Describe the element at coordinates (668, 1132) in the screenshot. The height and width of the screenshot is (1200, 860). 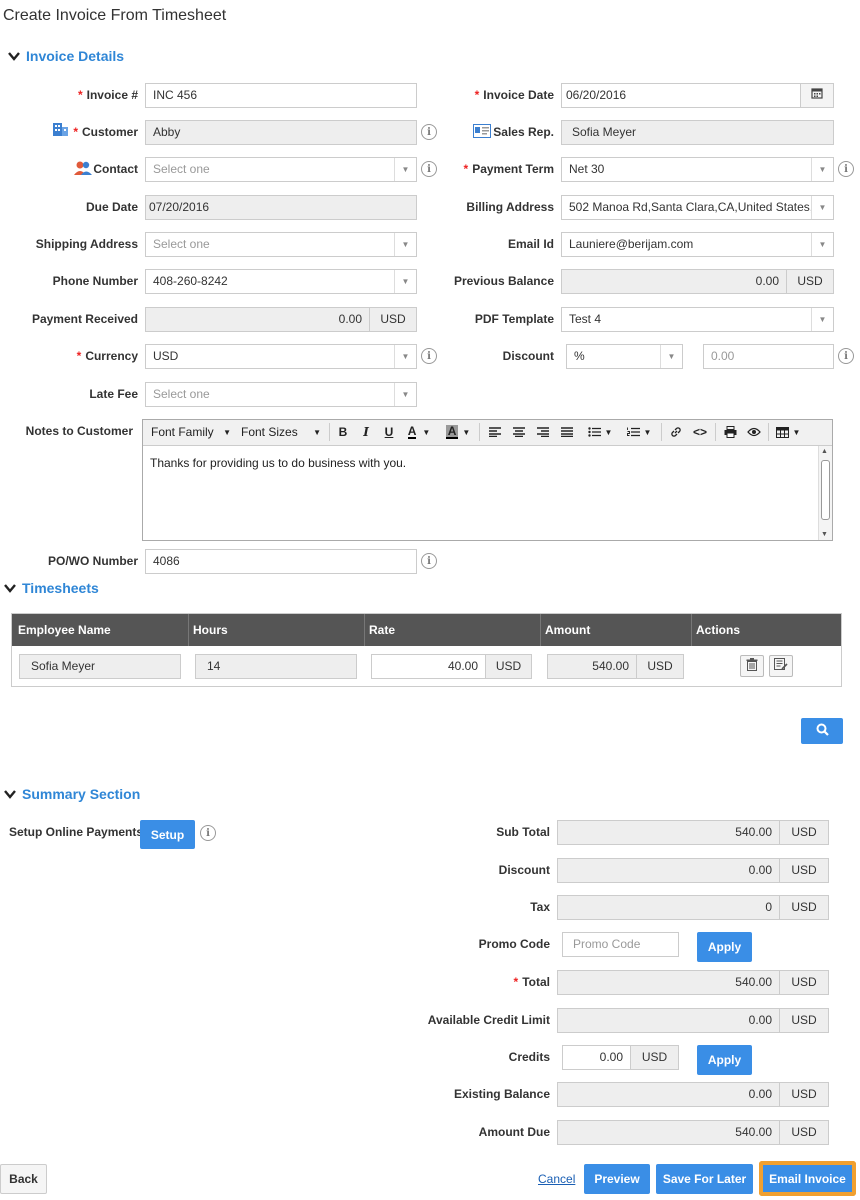
I see `amount-due-input: 540.00` at that location.